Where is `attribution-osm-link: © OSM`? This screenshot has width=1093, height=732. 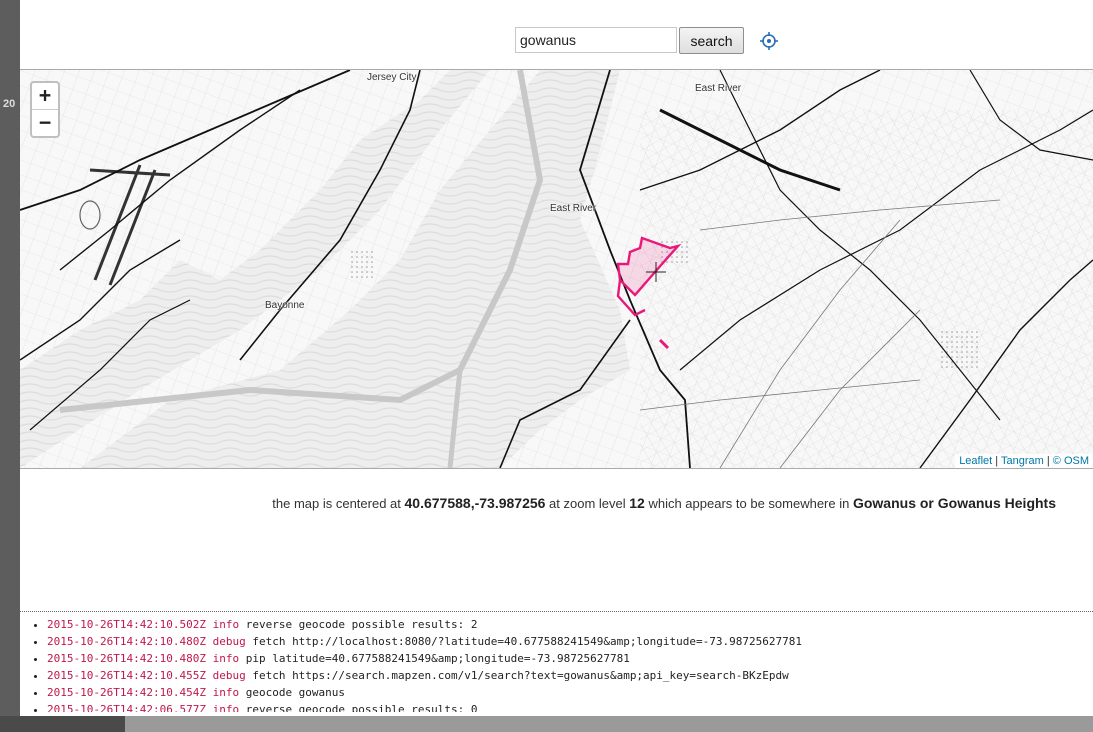
attribution-osm-link: © OSM is located at coordinates (1071, 461).